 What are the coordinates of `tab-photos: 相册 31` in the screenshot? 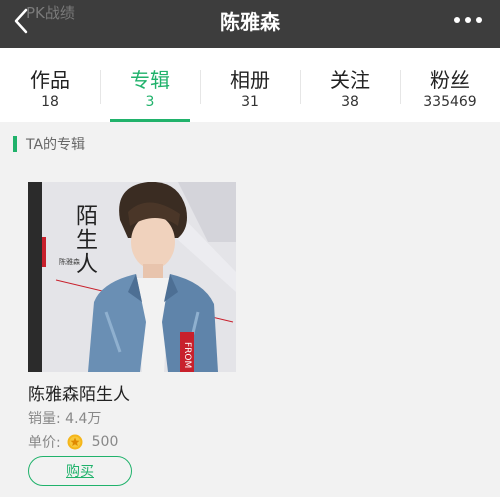 It's located at (250, 84).